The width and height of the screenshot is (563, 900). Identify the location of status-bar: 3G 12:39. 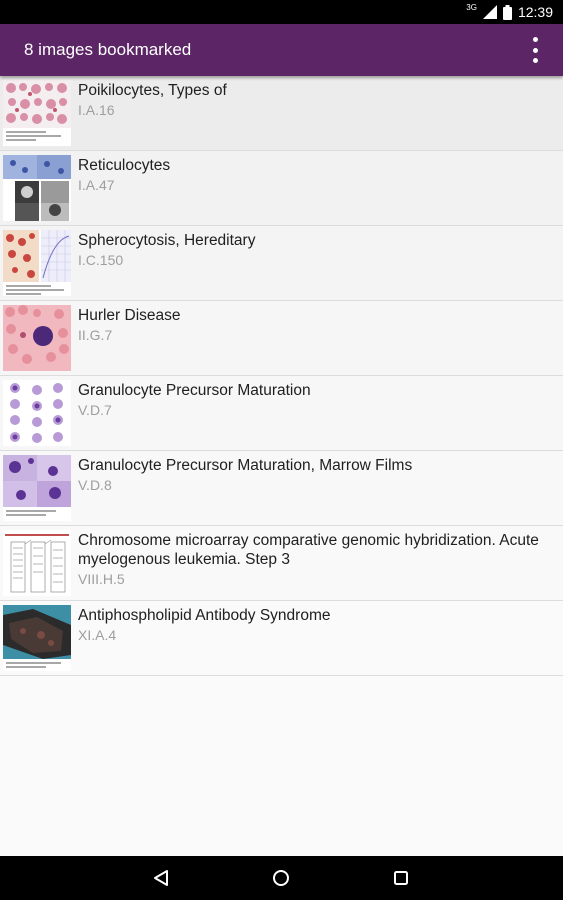
(281, 12).